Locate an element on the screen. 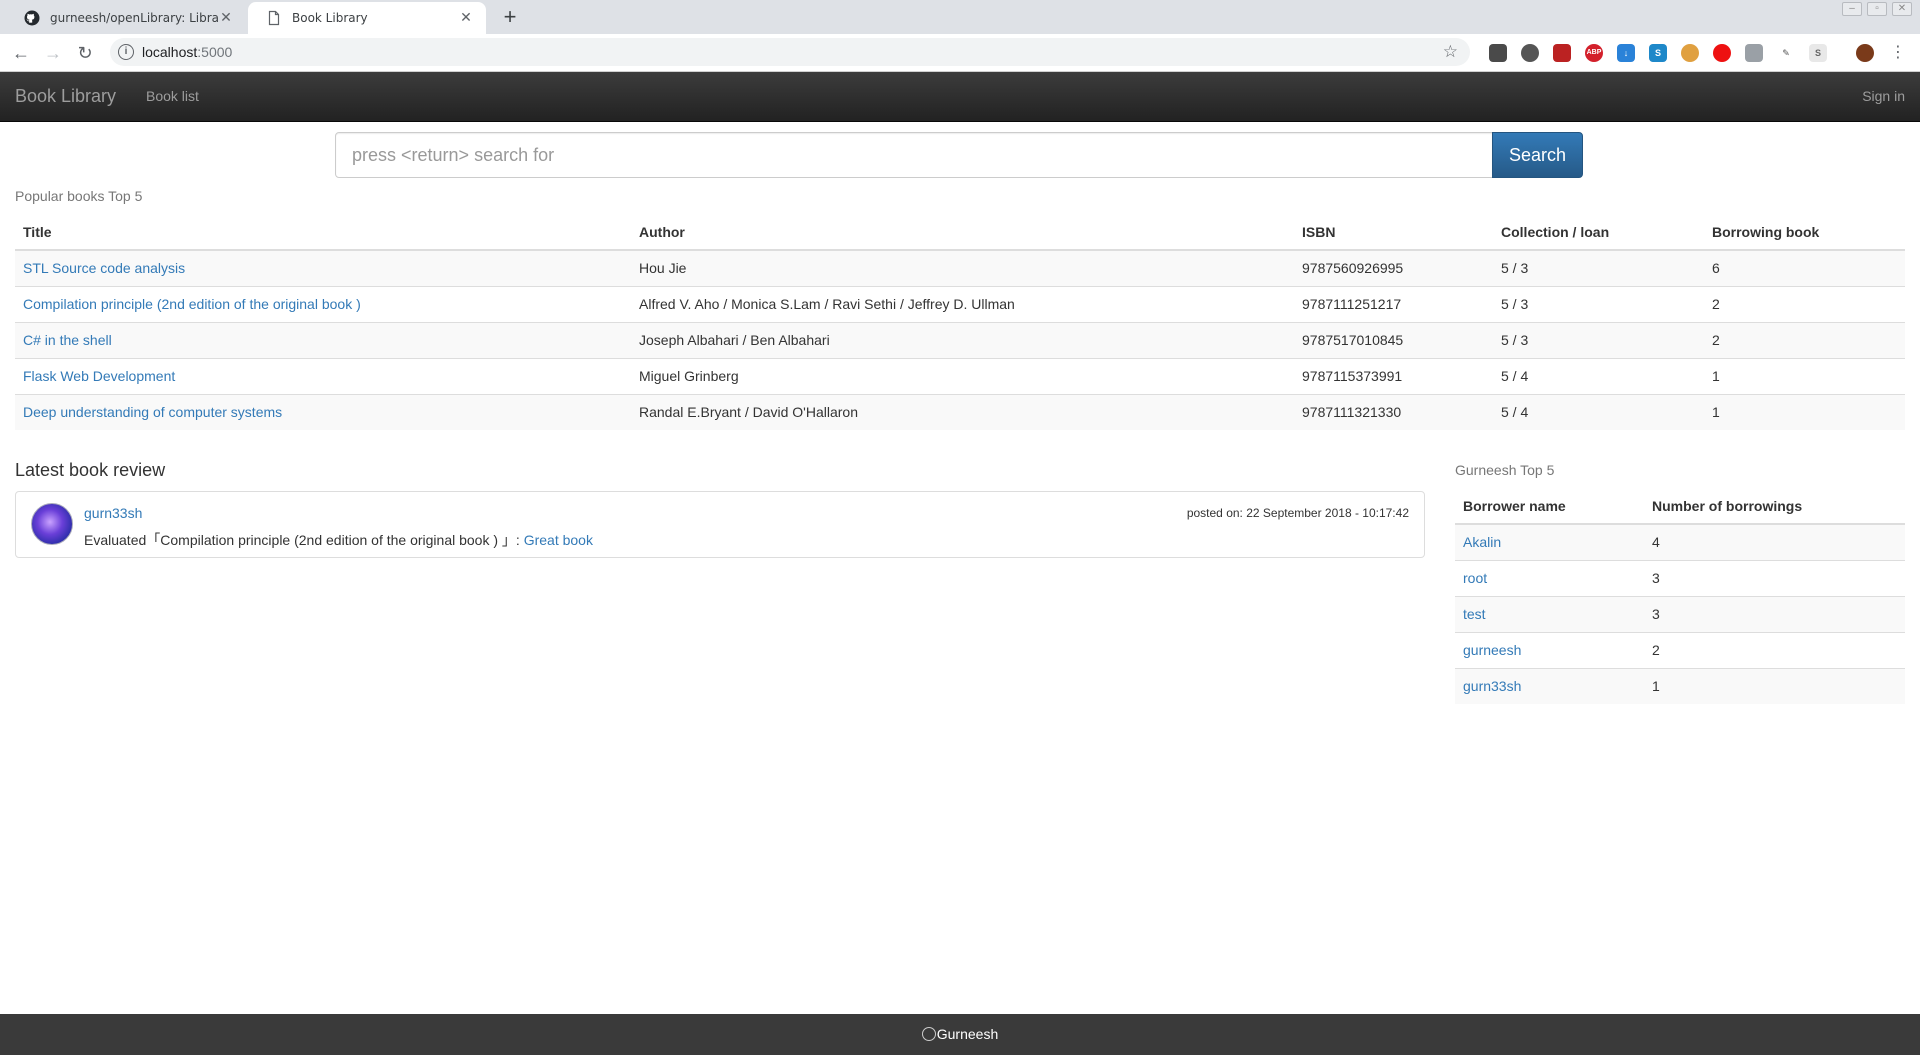 The width and height of the screenshot is (1920, 1055). book-title-link: STL Source code analysis is located at coordinates (104, 268).